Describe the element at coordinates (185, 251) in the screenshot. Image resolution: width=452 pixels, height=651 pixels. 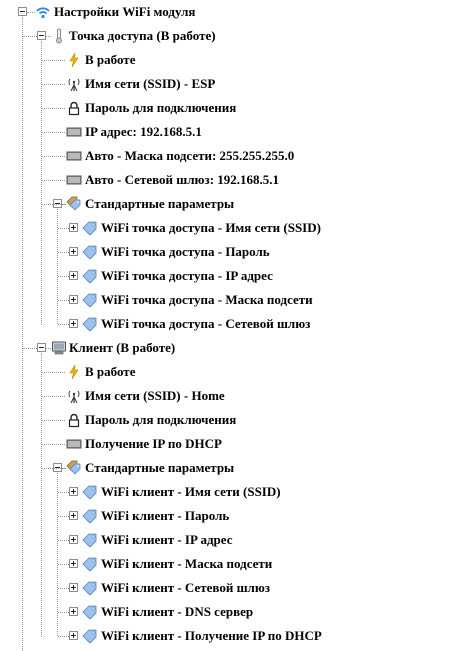
I see `tree-item-label: WiFi точка доступа - Пароль` at that location.